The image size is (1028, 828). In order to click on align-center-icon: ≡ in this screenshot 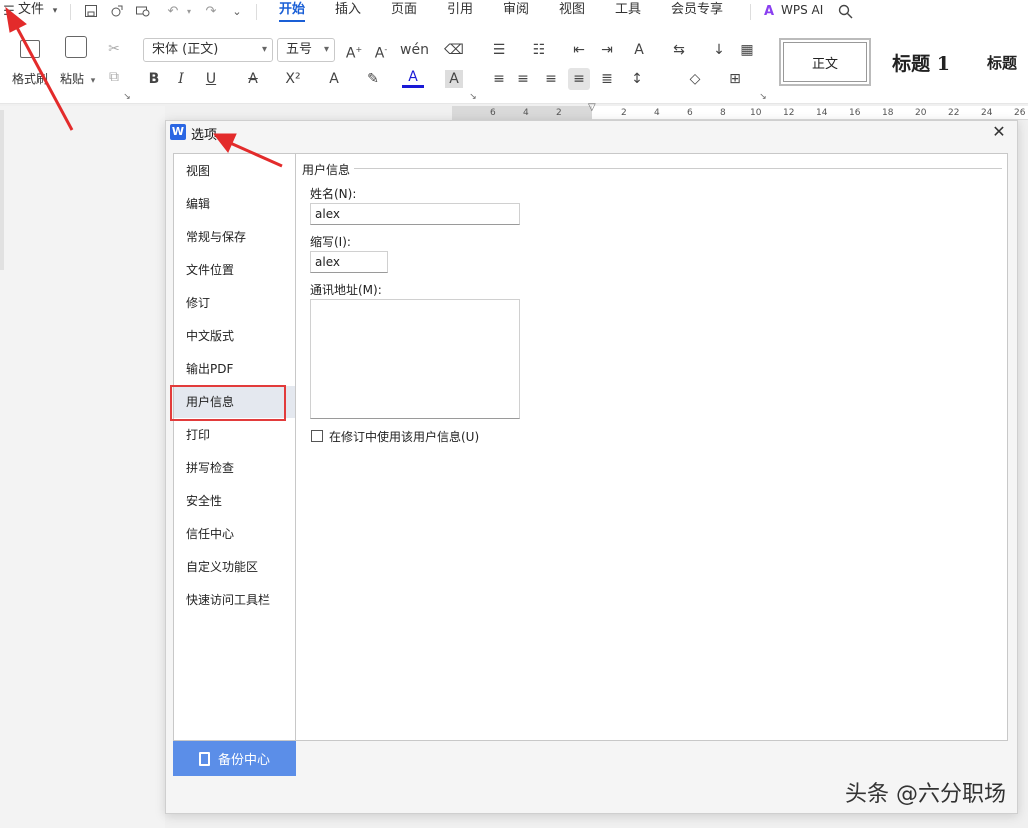, I will do `click(523, 79)`.